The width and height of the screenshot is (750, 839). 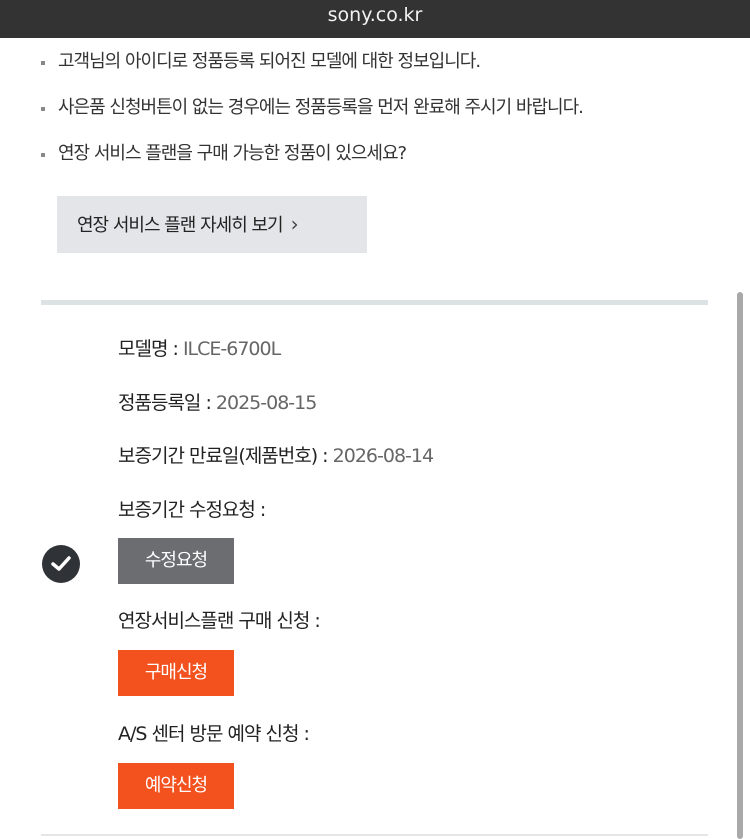 I want to click on extended-plan-details-button: 연장 서비스 플랜 자세히 보기 ›, so click(x=212, y=224).